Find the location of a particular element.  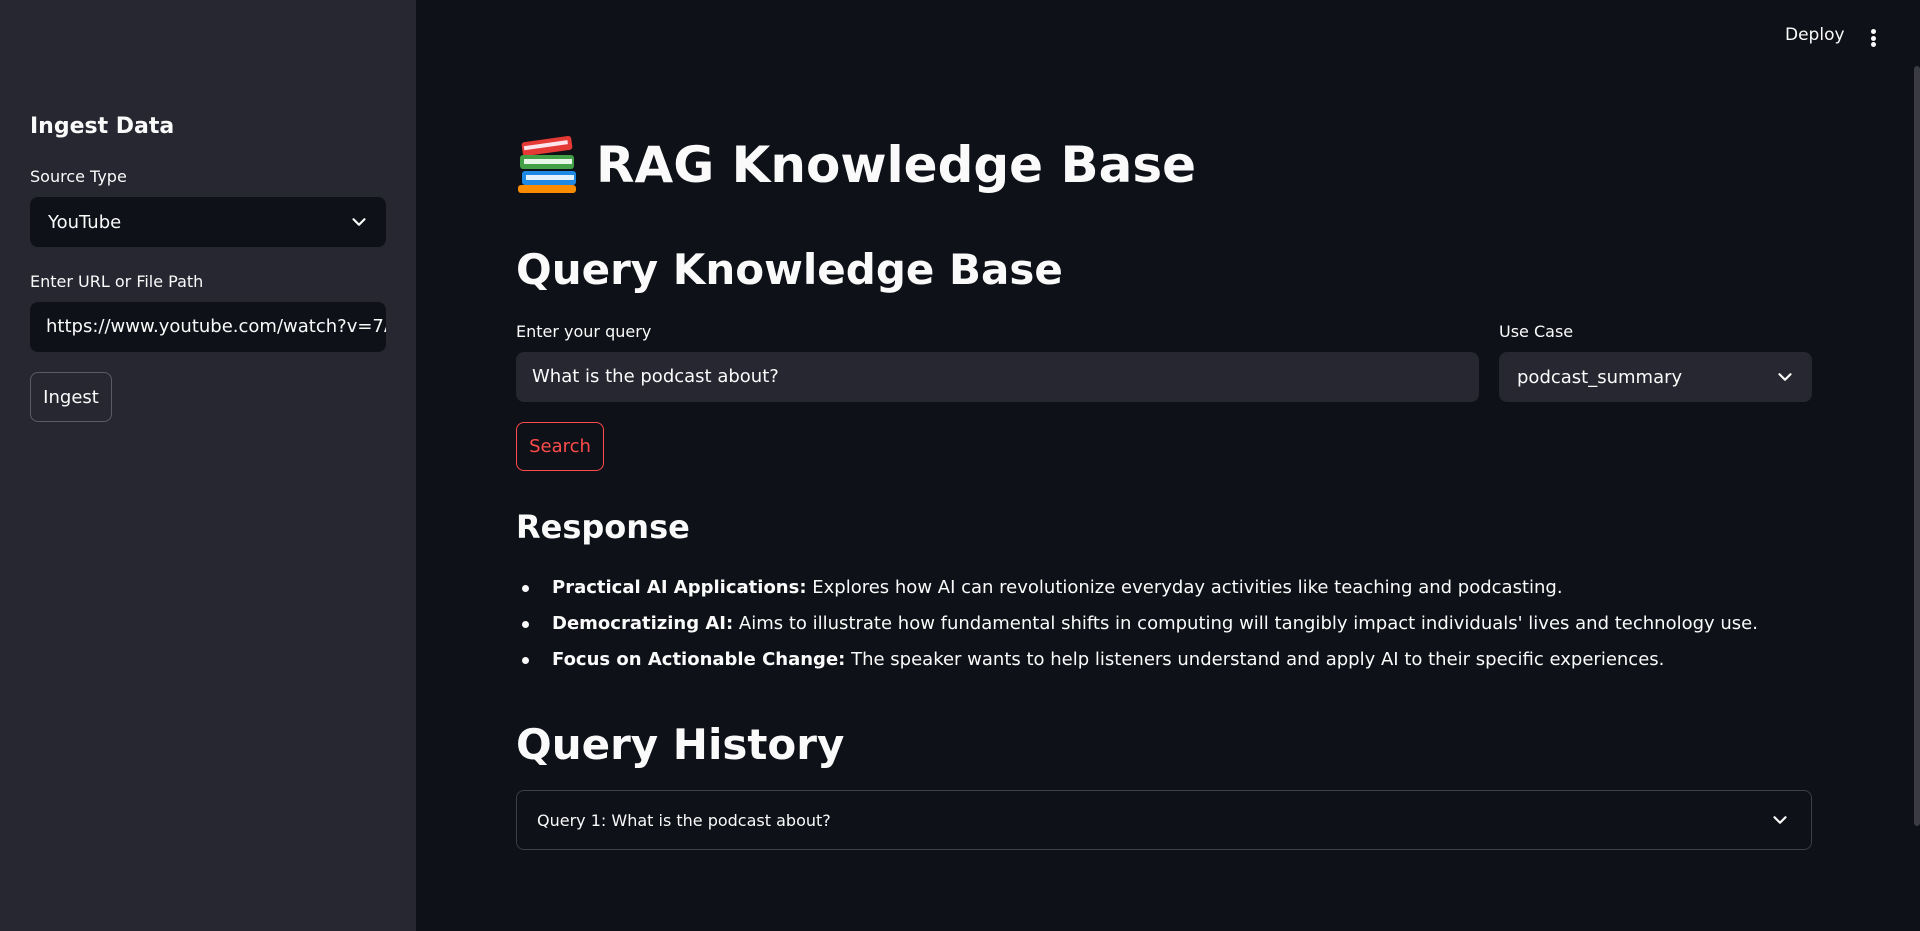

source-type-value: YouTube is located at coordinates (85, 222).